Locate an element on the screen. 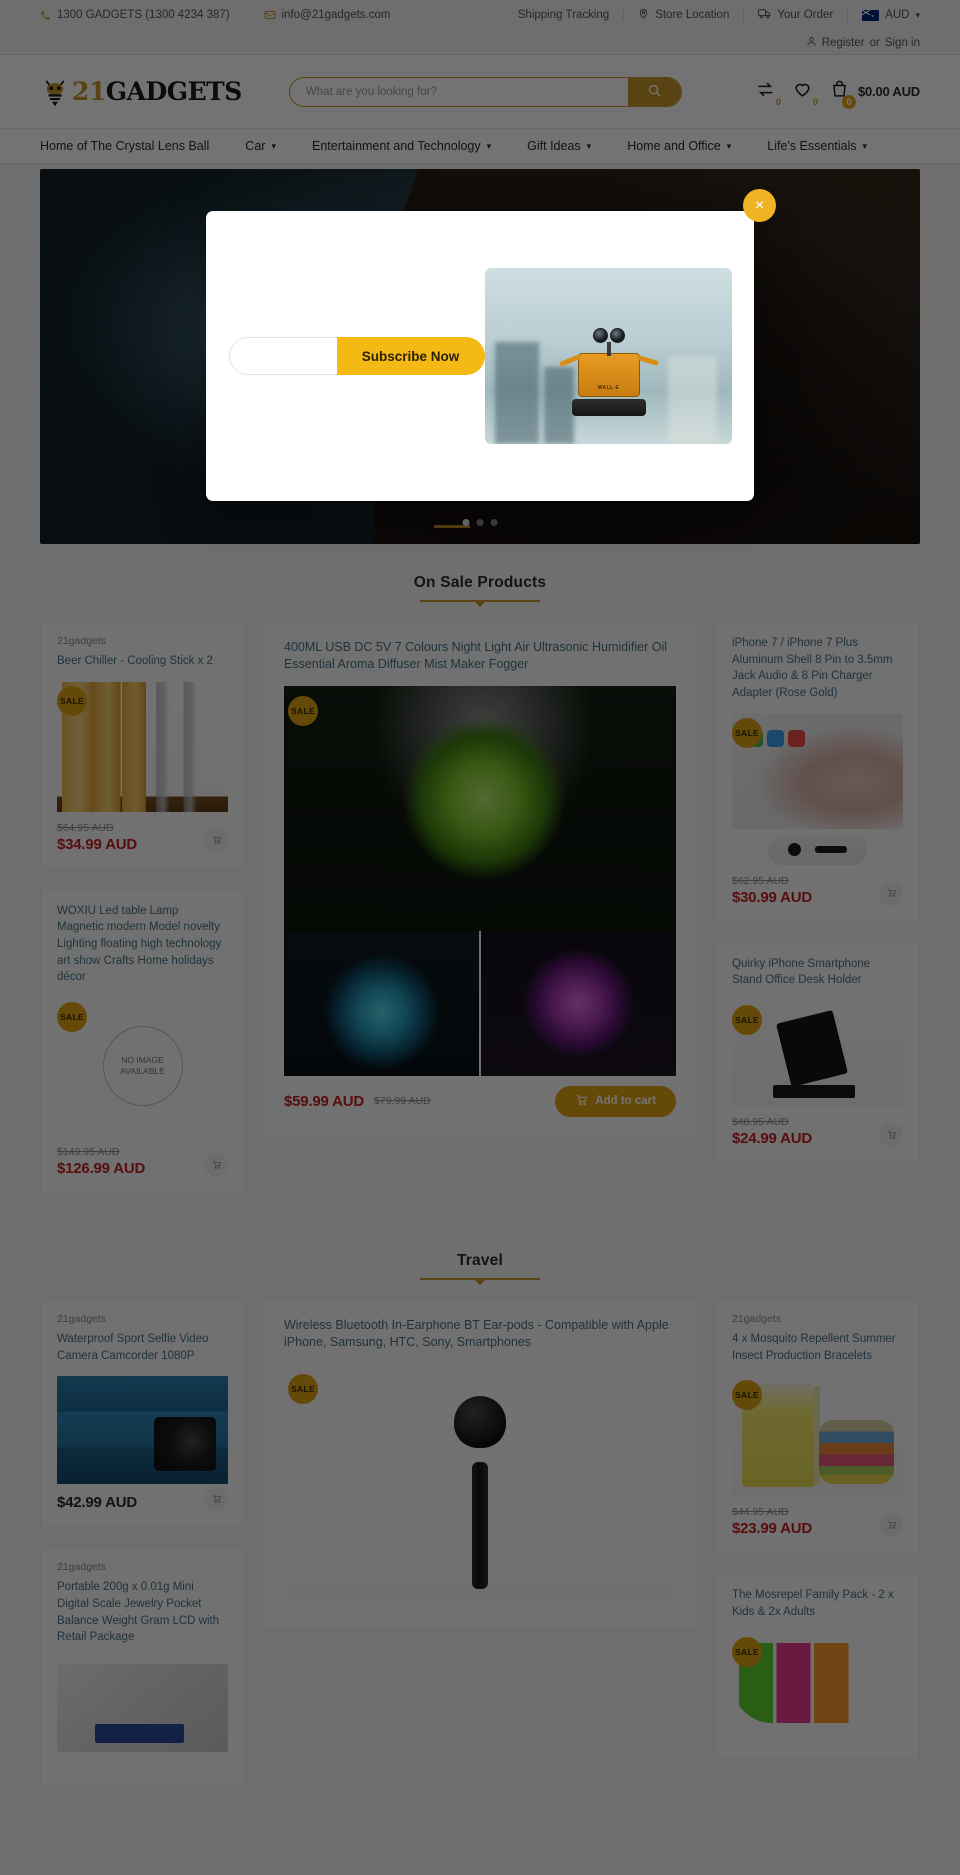 The width and height of the screenshot is (960, 1875). search-submit-button is located at coordinates (654, 91).